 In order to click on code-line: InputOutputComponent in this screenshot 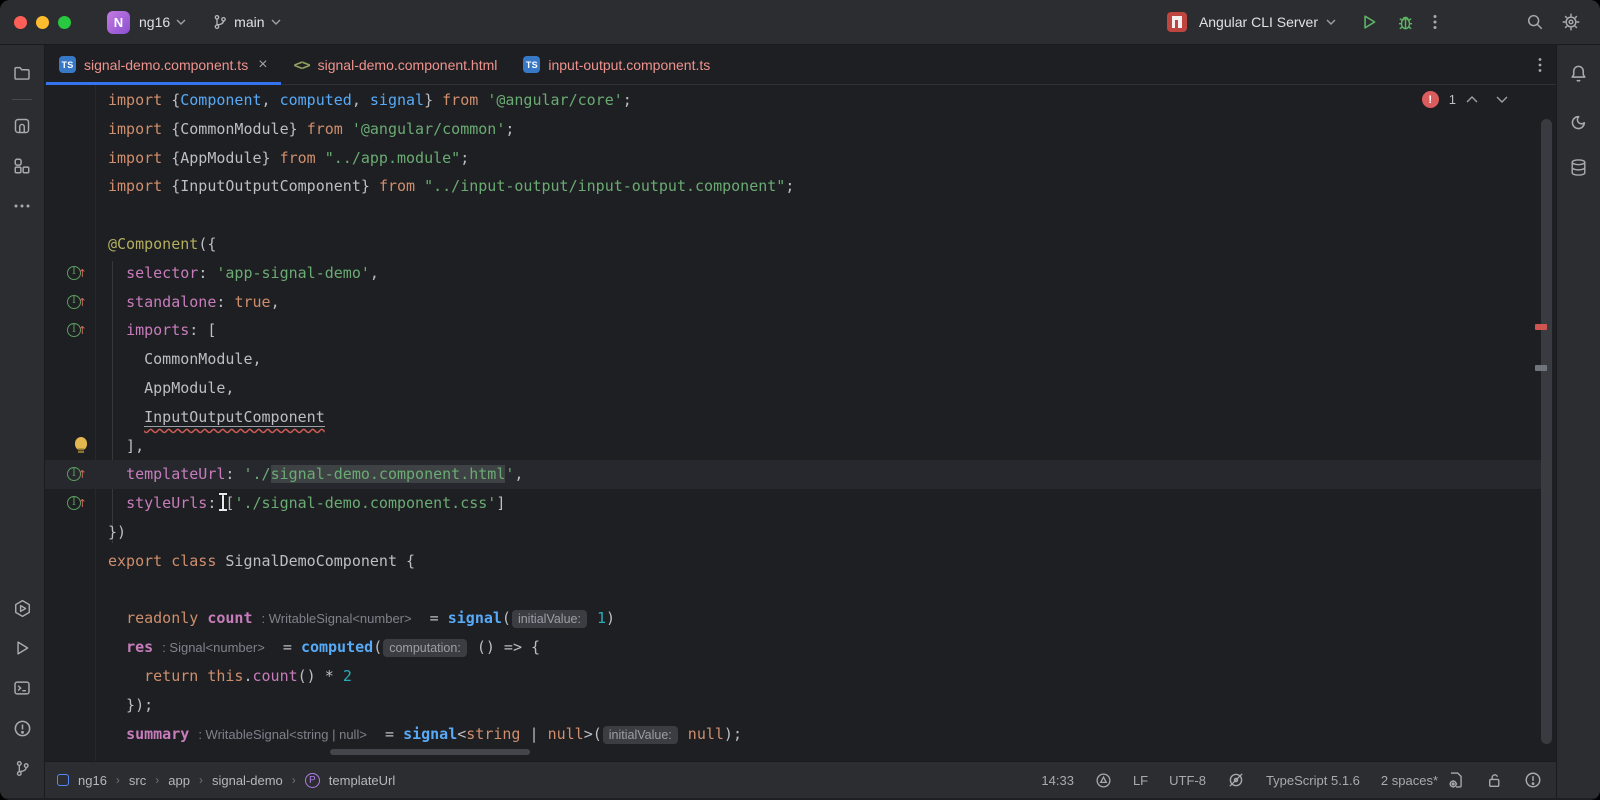, I will do `click(793, 417)`.